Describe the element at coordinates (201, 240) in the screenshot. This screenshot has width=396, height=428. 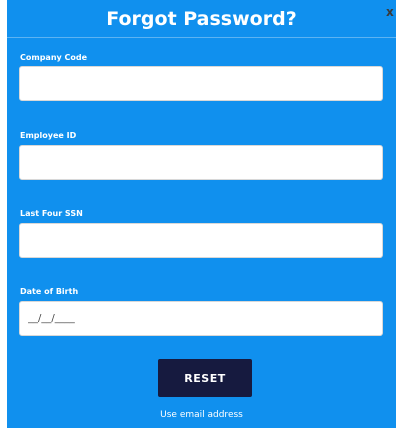
I see `last-four-ssn-input` at that location.